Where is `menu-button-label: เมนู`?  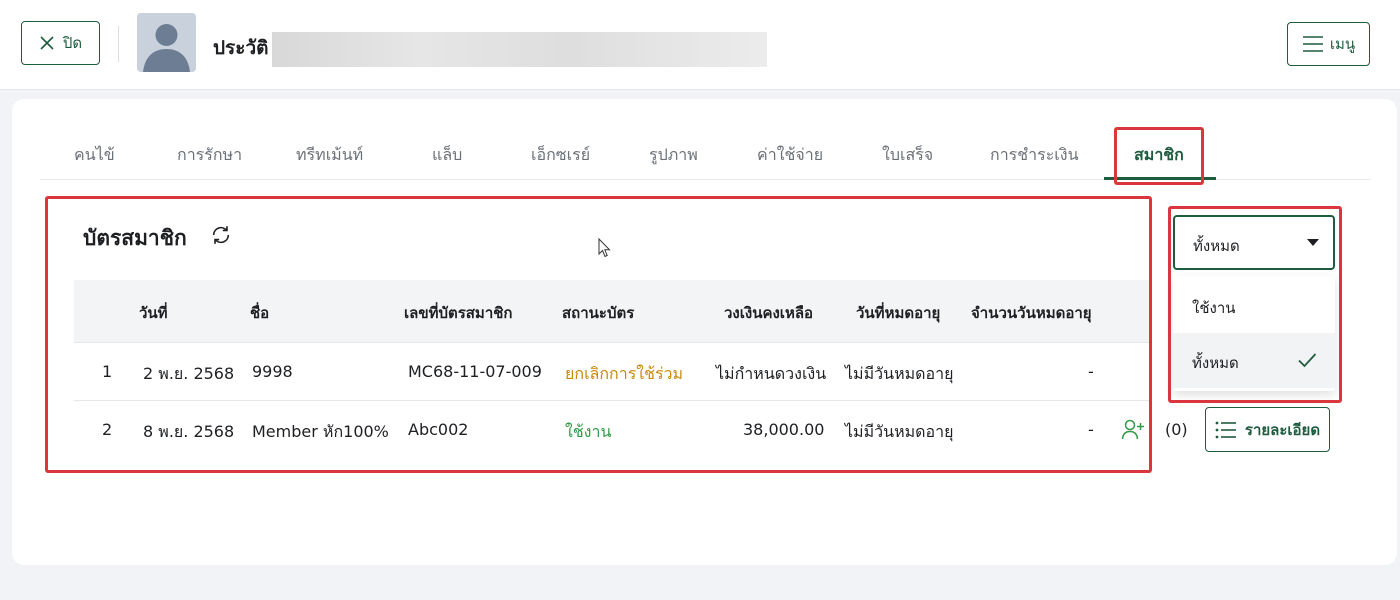 menu-button-label: เมนู is located at coordinates (1342, 44).